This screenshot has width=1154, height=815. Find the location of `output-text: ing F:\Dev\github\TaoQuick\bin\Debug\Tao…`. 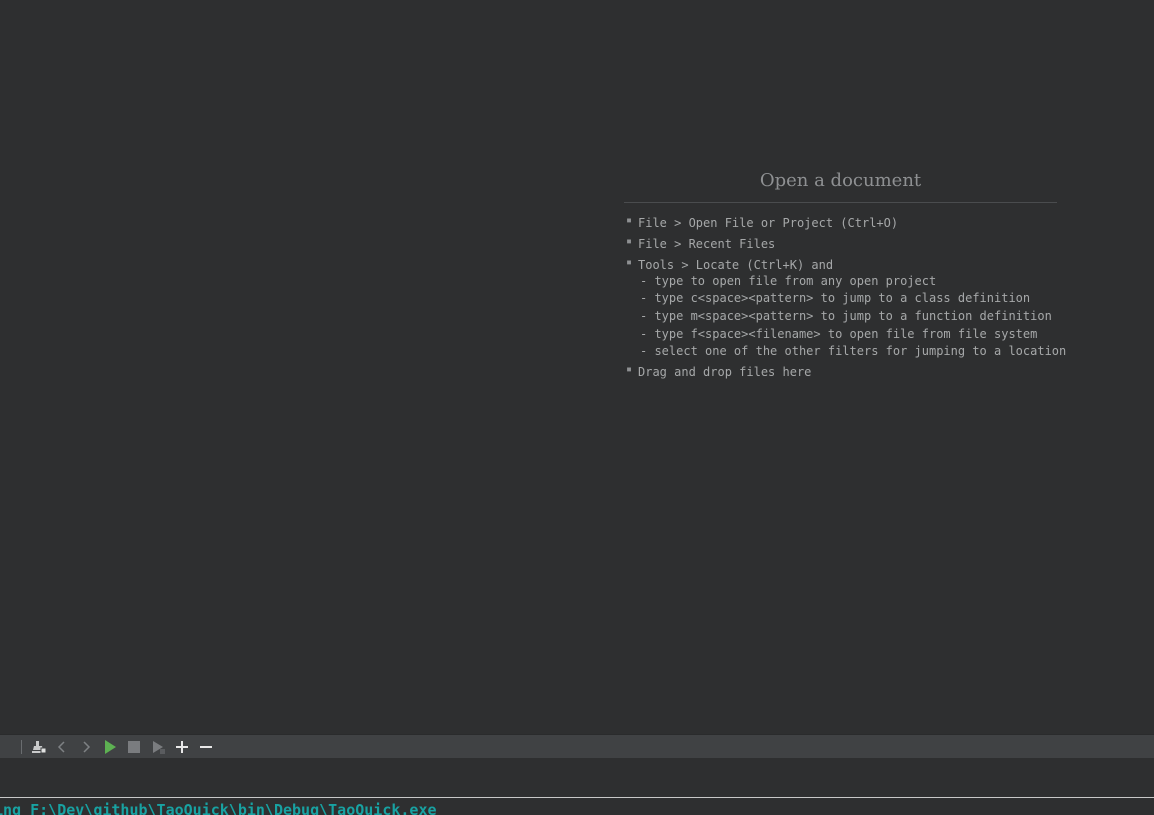

output-text: ing F:\Dev\github\TaoQuick\bin\Debug\Tao… is located at coordinates (218, 808).